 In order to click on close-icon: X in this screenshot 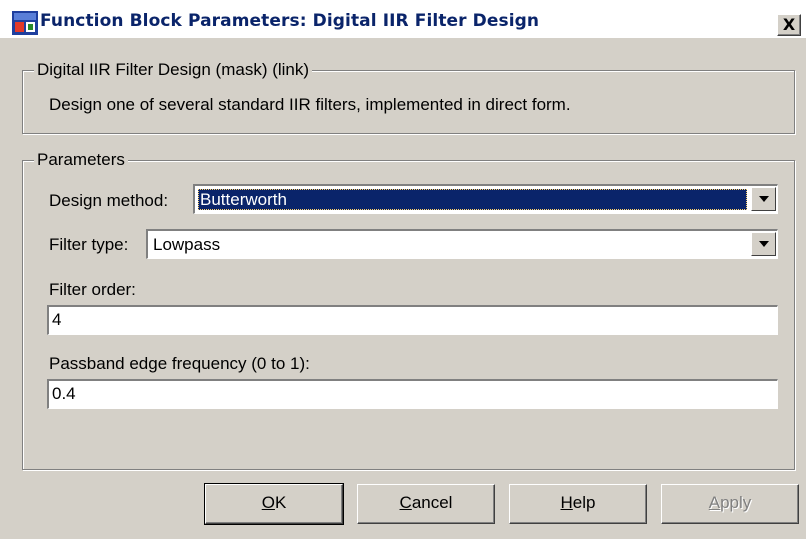, I will do `click(789, 24)`.